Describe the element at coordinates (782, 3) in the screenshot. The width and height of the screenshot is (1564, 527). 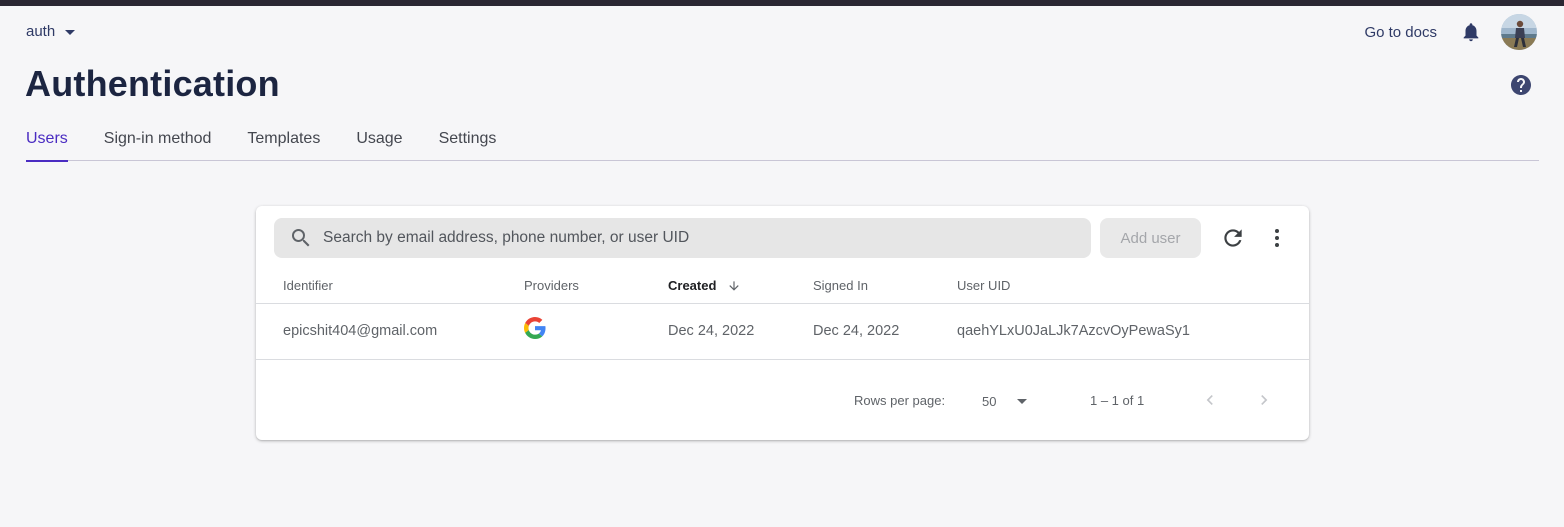
I see `top-strip` at that location.